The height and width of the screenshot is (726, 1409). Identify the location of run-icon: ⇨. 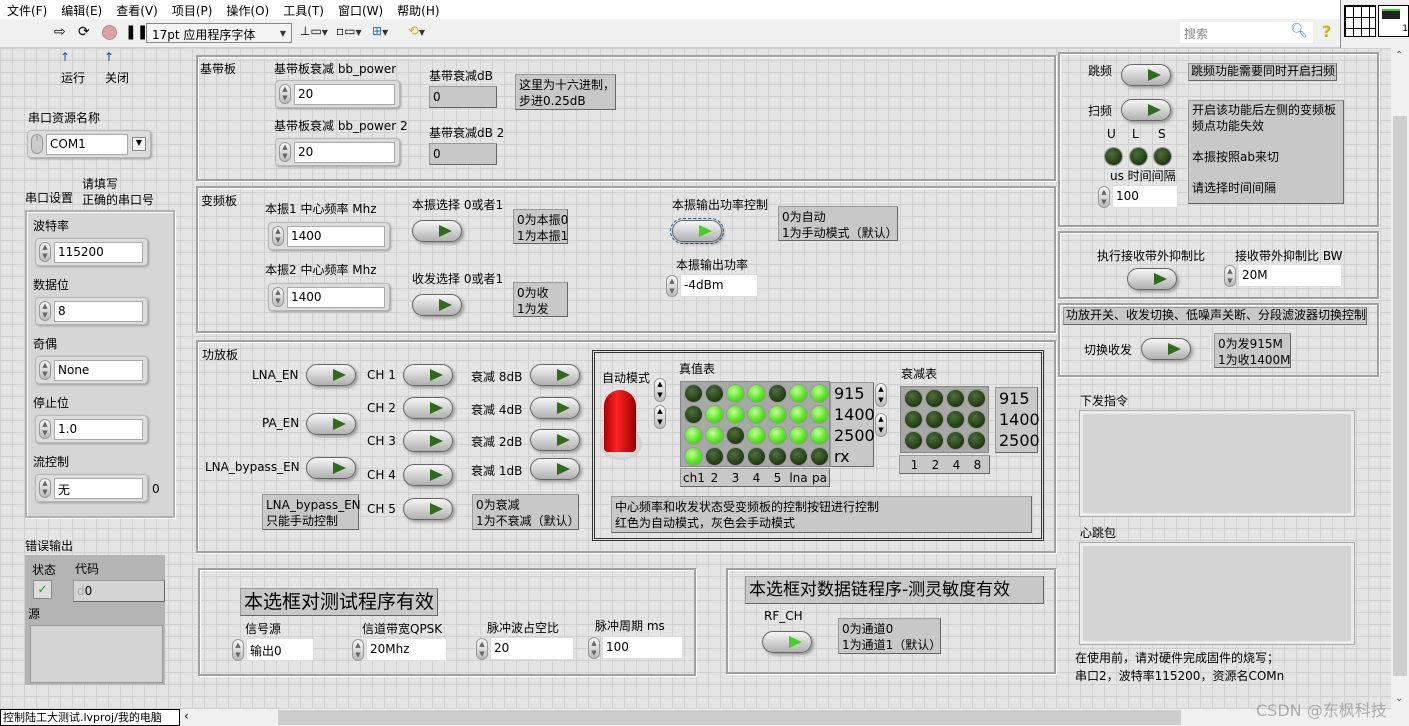
(60, 32).